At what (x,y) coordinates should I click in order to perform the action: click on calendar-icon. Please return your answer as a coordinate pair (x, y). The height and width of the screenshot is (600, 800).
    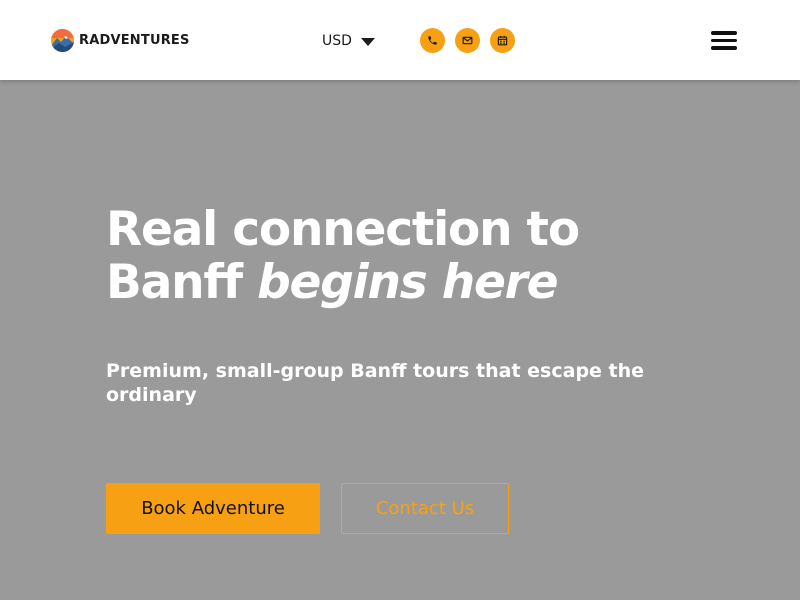
    Looking at the image, I should click on (502, 40).